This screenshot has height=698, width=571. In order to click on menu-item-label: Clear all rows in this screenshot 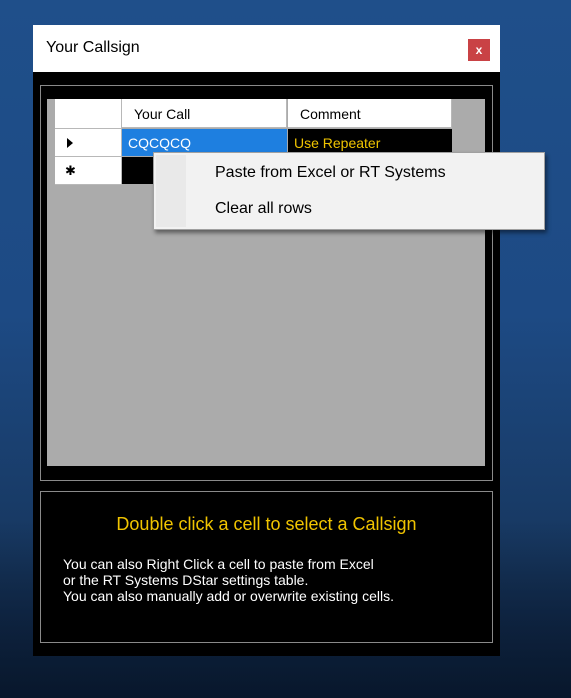, I will do `click(263, 208)`.